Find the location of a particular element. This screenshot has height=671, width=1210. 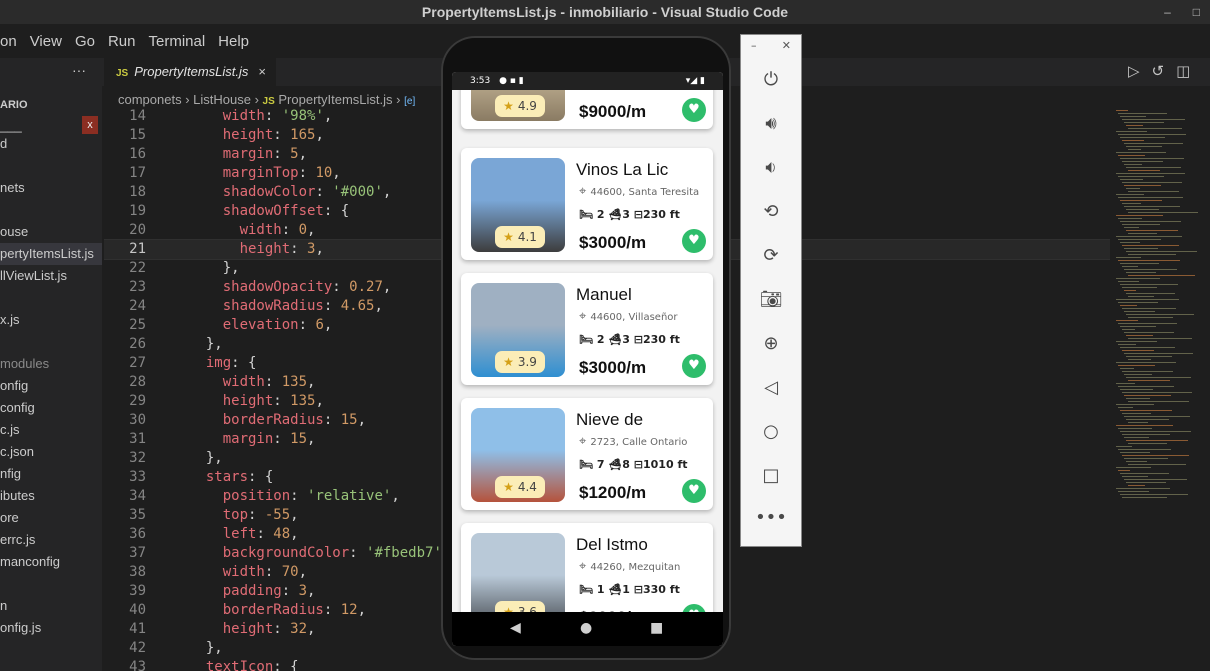

line-number: 31 is located at coordinates (137, 439).